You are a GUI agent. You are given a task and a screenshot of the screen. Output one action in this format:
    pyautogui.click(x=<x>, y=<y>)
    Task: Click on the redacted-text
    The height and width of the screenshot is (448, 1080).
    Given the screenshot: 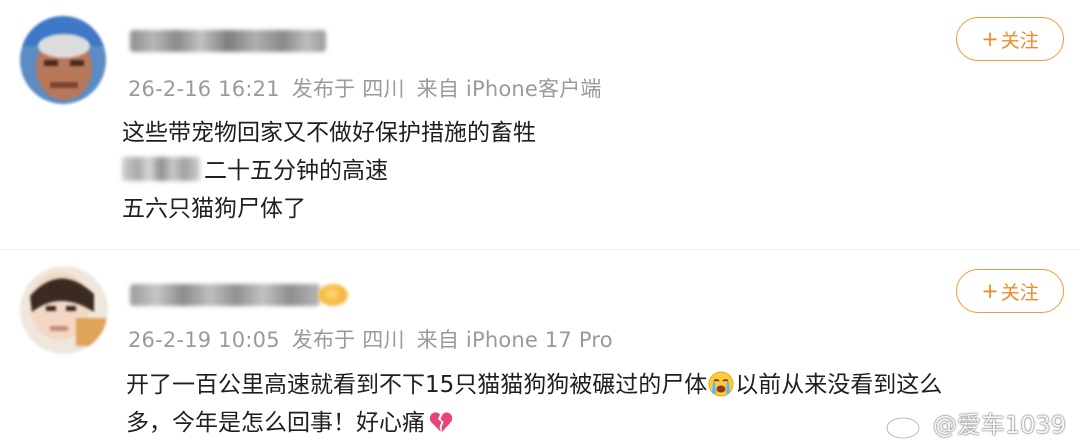 What is the action you would take?
    pyautogui.click(x=161, y=169)
    